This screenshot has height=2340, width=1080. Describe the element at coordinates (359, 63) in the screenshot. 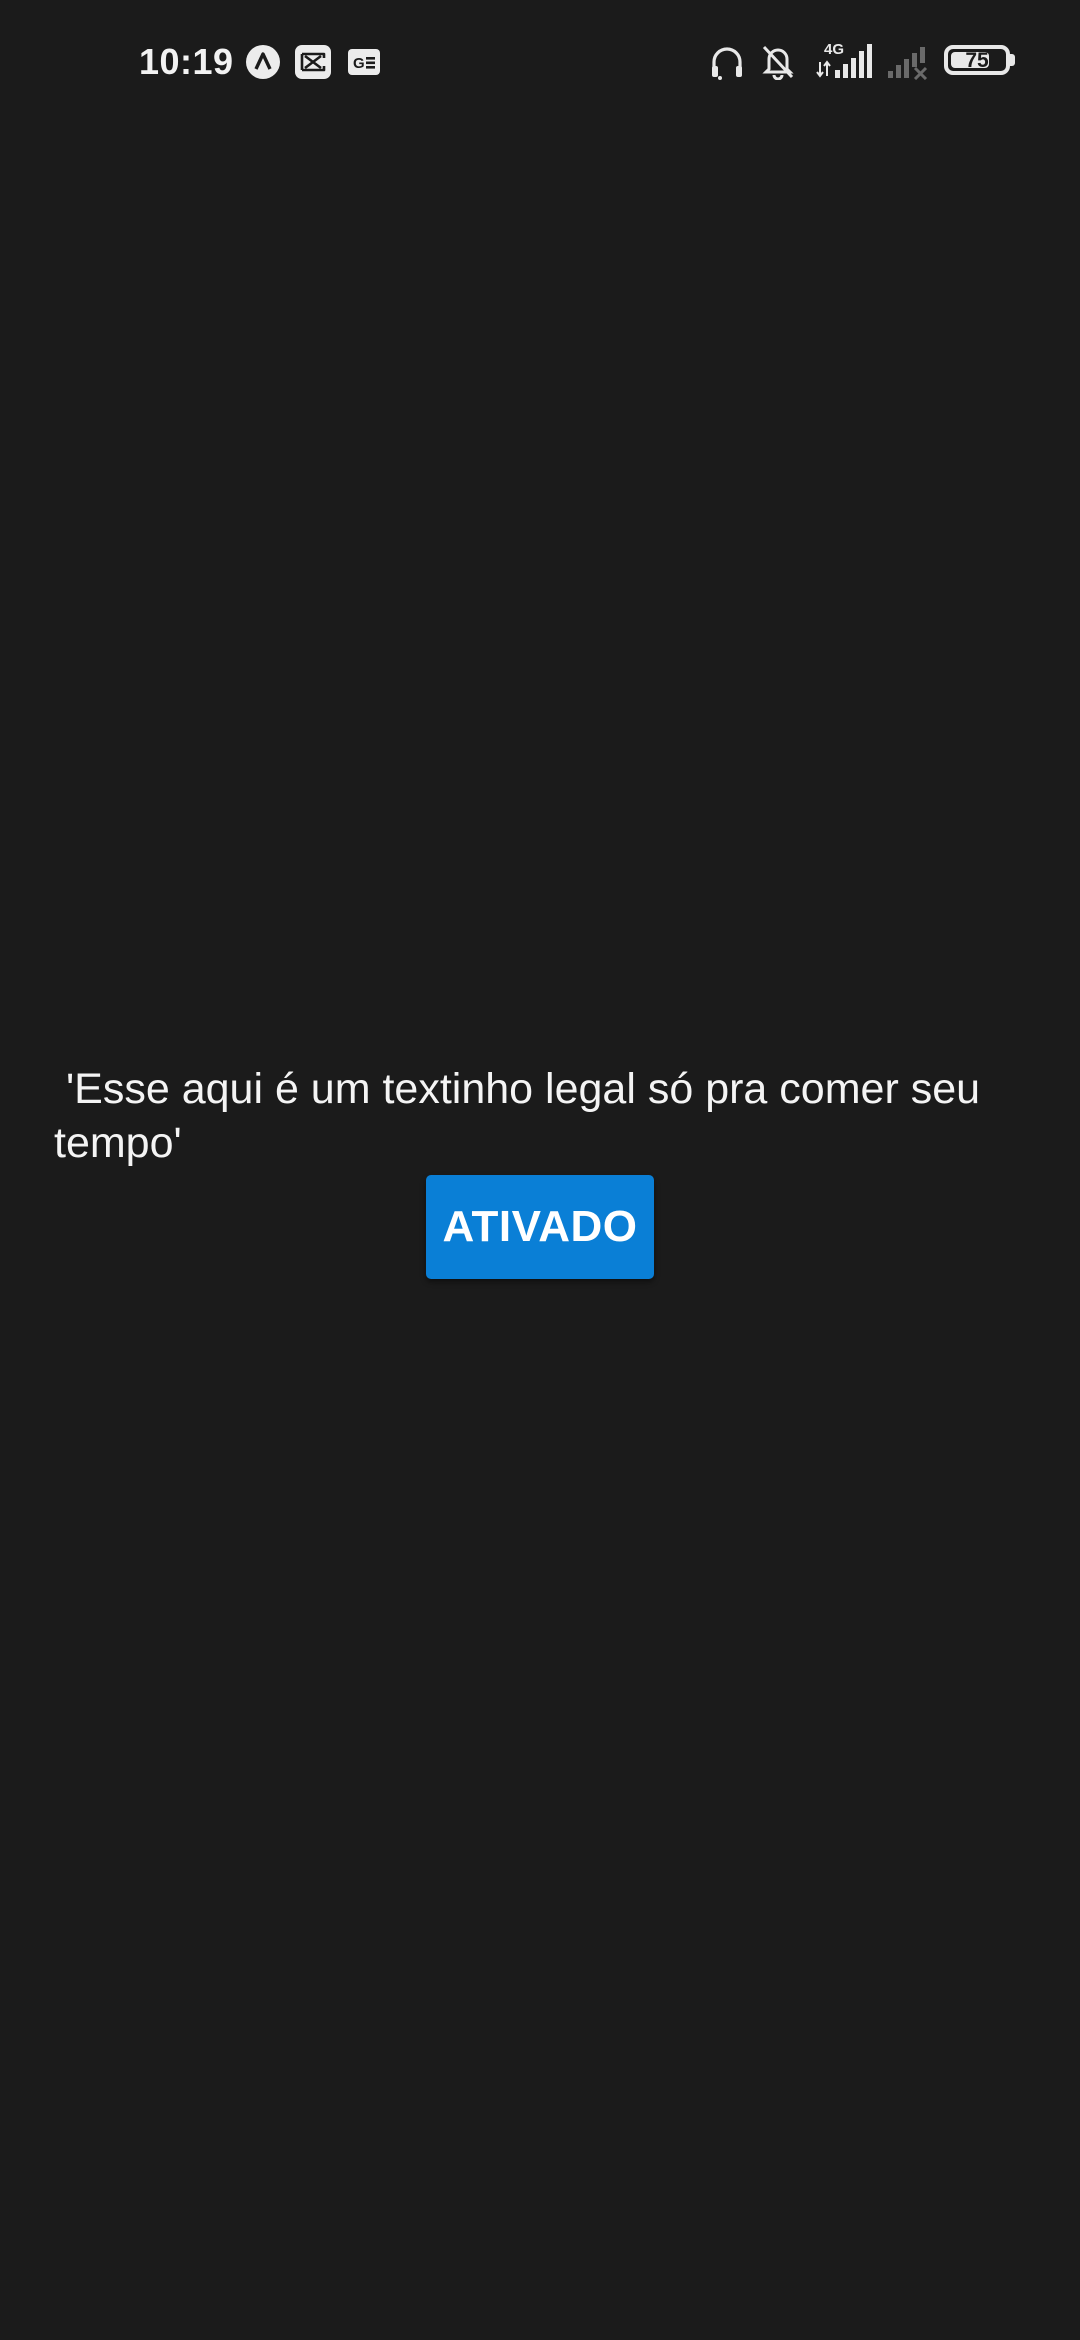

I see `svg-text: G` at that location.